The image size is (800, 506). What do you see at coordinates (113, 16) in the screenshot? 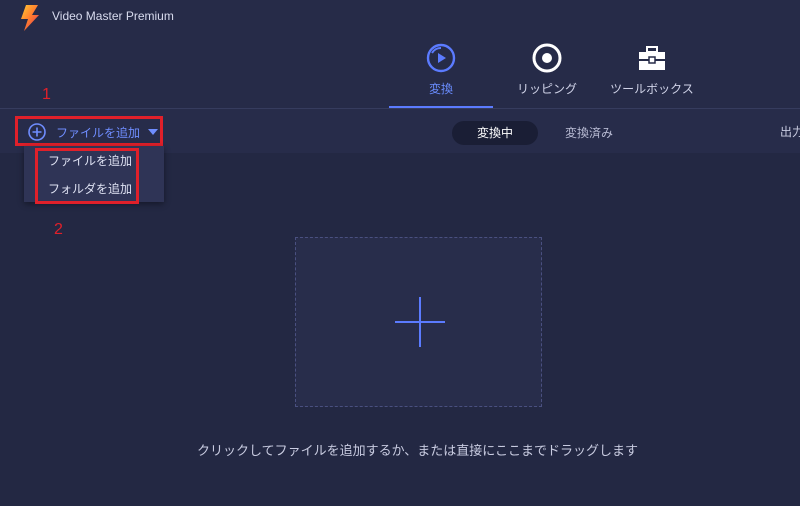
I see `app-title: Video Master Premium` at bounding box center [113, 16].